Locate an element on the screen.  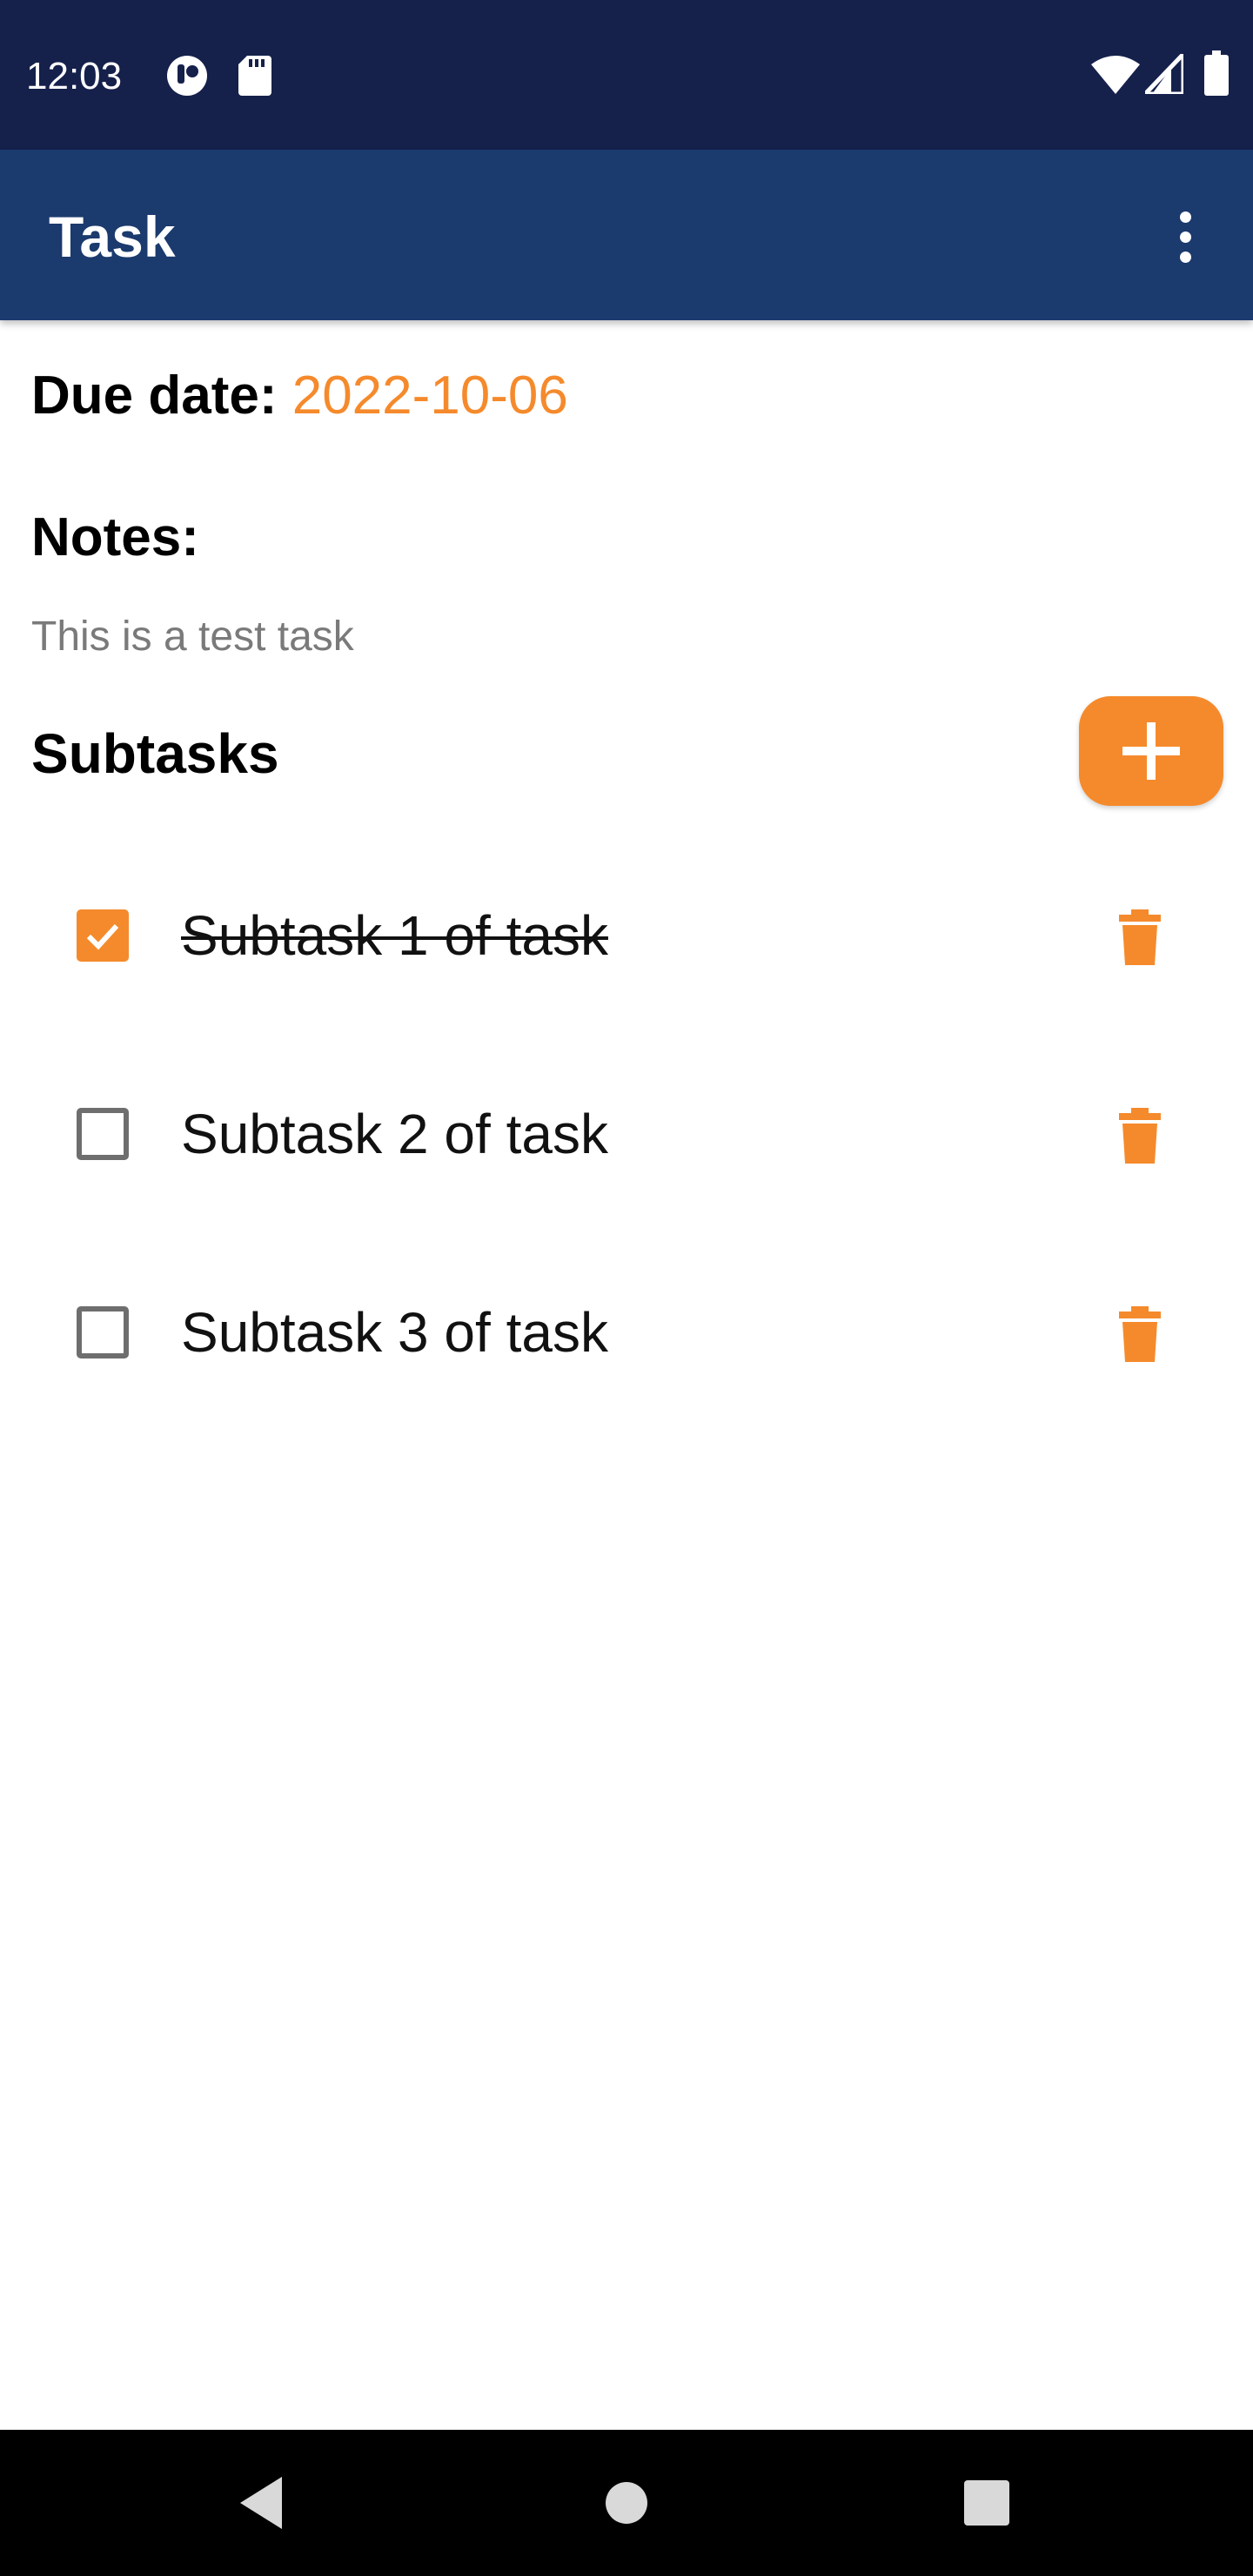
due-date-row: Due date: 2022-10-06 is located at coordinates (299, 396).